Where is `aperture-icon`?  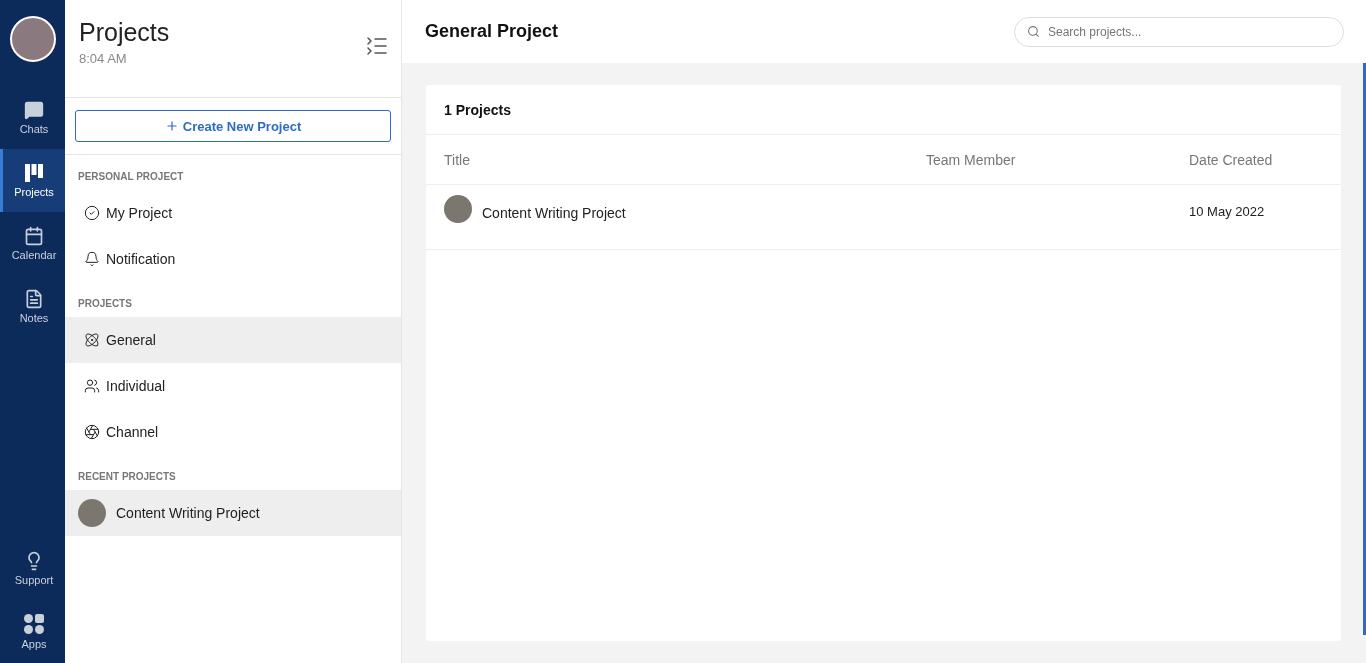 aperture-icon is located at coordinates (92, 432).